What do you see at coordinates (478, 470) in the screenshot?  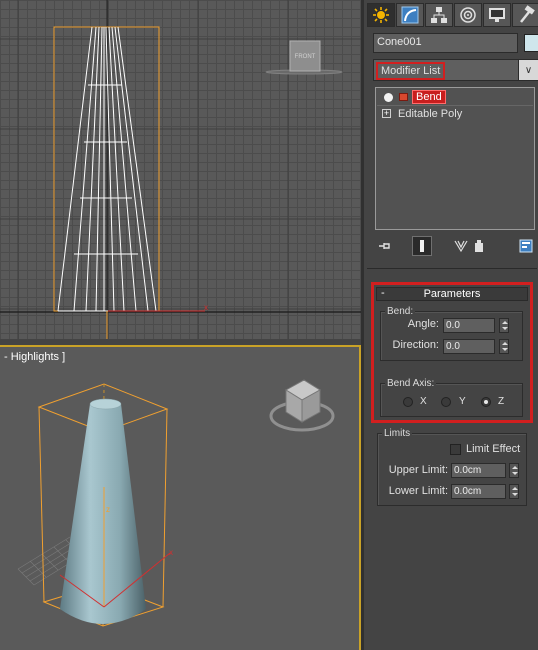 I see `upper-limit-input: 0.0cm` at bounding box center [478, 470].